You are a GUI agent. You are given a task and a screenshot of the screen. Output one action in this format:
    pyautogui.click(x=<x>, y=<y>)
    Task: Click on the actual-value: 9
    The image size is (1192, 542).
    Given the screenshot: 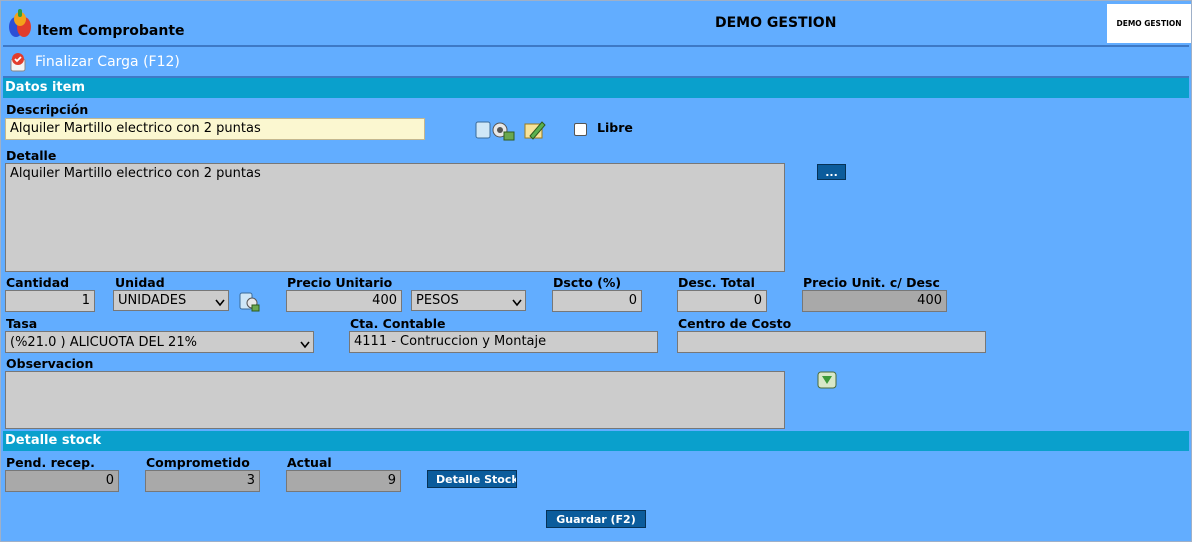 What is the action you would take?
    pyautogui.click(x=343, y=481)
    